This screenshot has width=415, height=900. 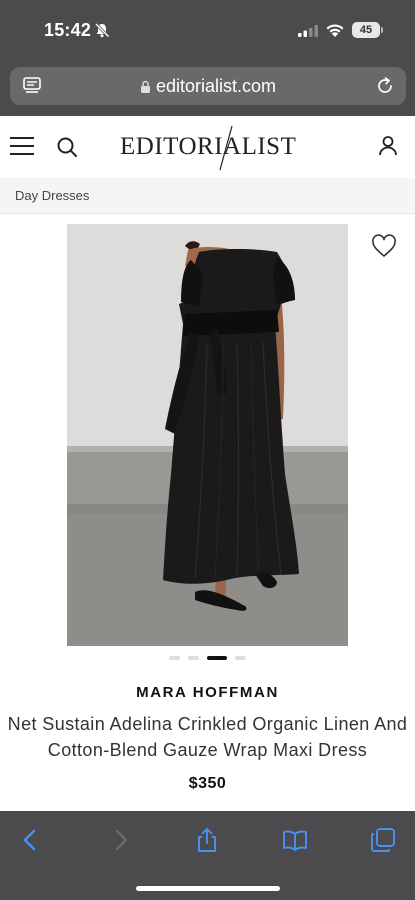 I want to click on back-icon, so click(x=31, y=840).